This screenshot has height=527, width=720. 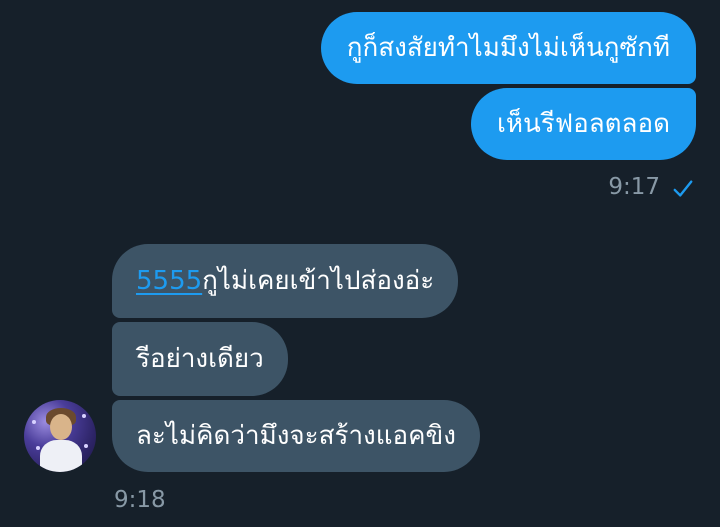 I want to click on message-text: กูไม่เคยเข้าไปส่องอ่ะ, so click(x=318, y=281).